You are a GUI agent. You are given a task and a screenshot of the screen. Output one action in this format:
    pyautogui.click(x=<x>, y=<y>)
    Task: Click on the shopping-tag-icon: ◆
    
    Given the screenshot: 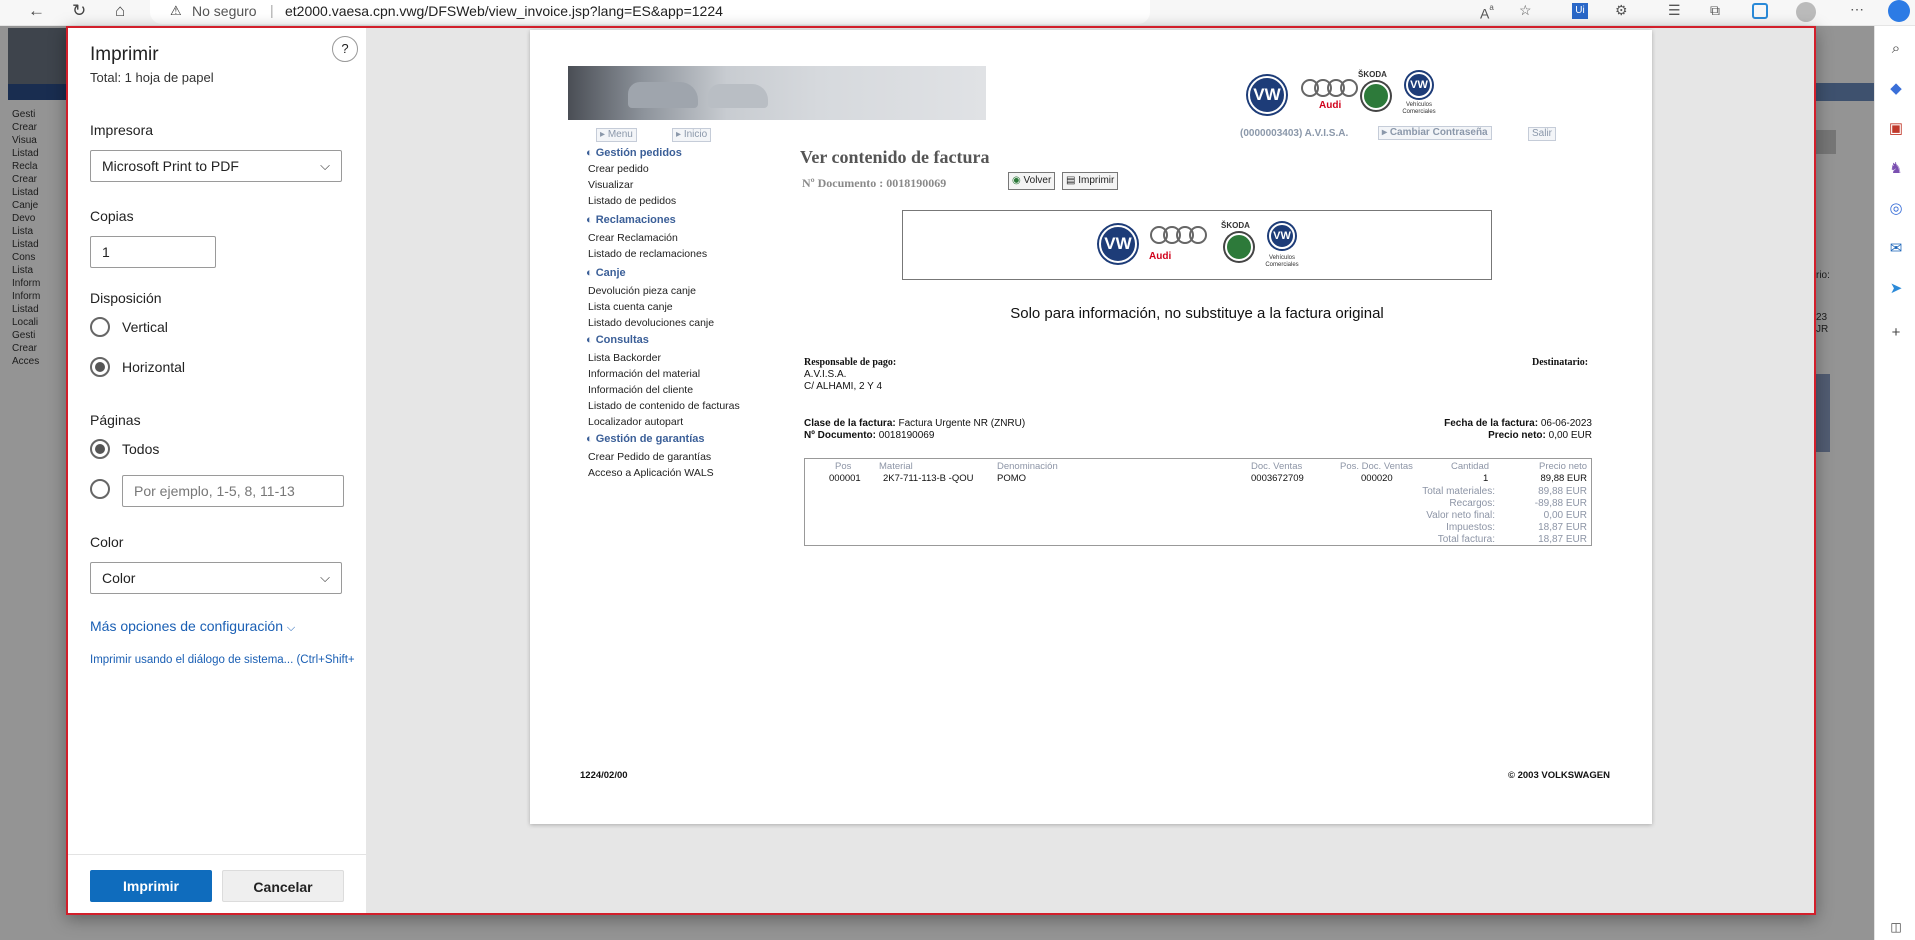 What is the action you would take?
    pyautogui.click(x=1896, y=89)
    